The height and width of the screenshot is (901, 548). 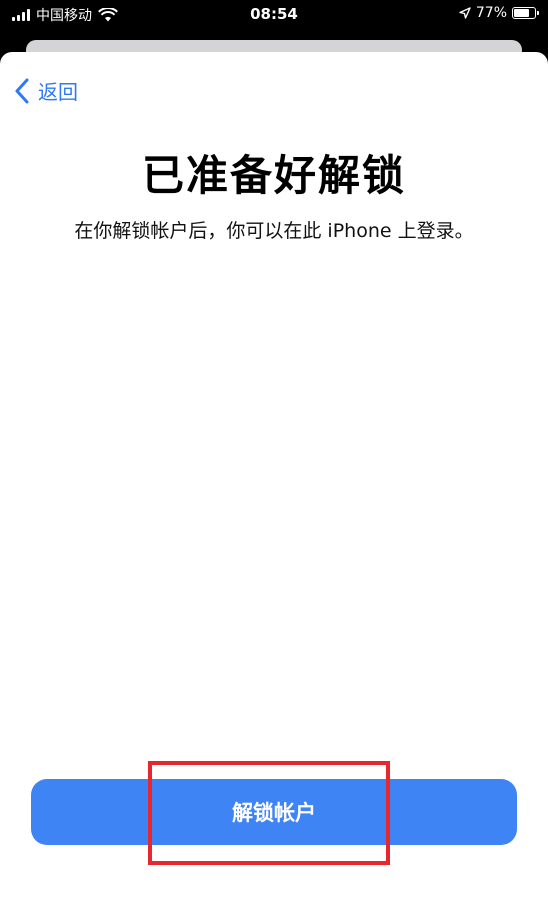 I want to click on battery-nub, so click(x=538, y=13).